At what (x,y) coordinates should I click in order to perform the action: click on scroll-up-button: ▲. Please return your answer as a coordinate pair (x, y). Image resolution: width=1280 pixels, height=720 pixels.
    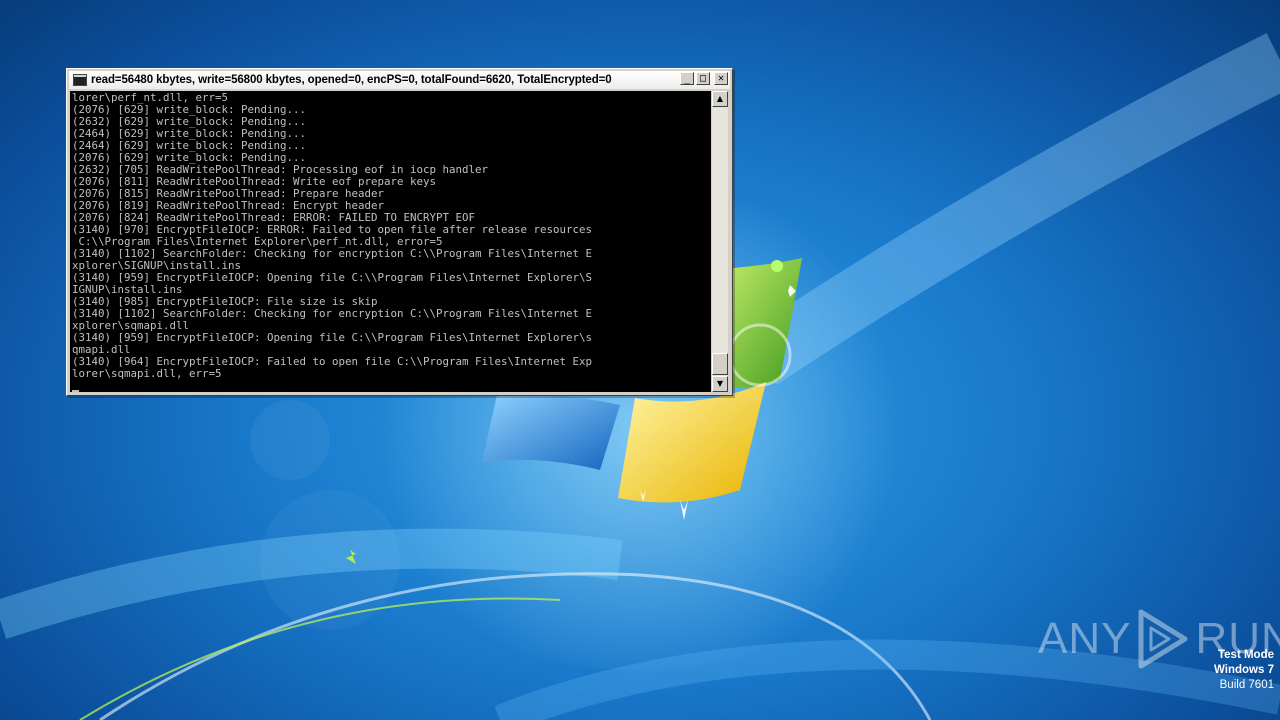
    Looking at the image, I should click on (720, 99).